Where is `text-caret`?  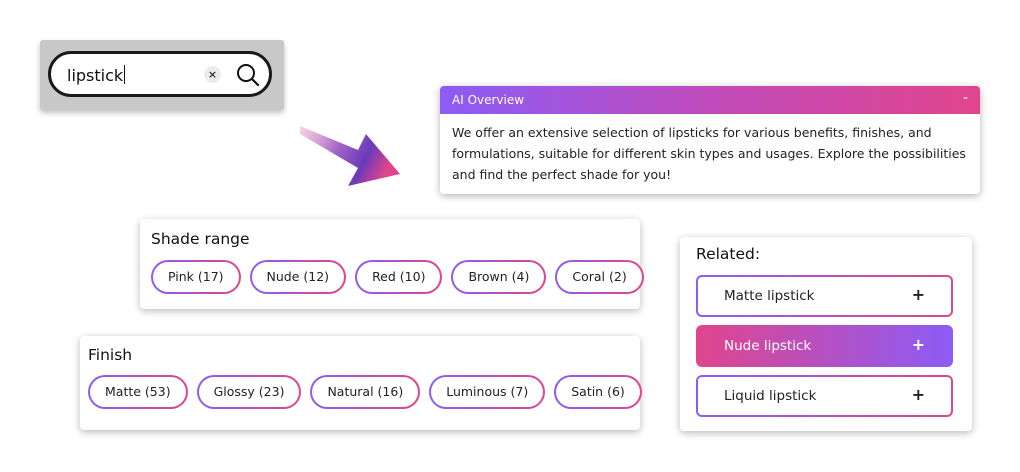
text-caret is located at coordinates (125, 74).